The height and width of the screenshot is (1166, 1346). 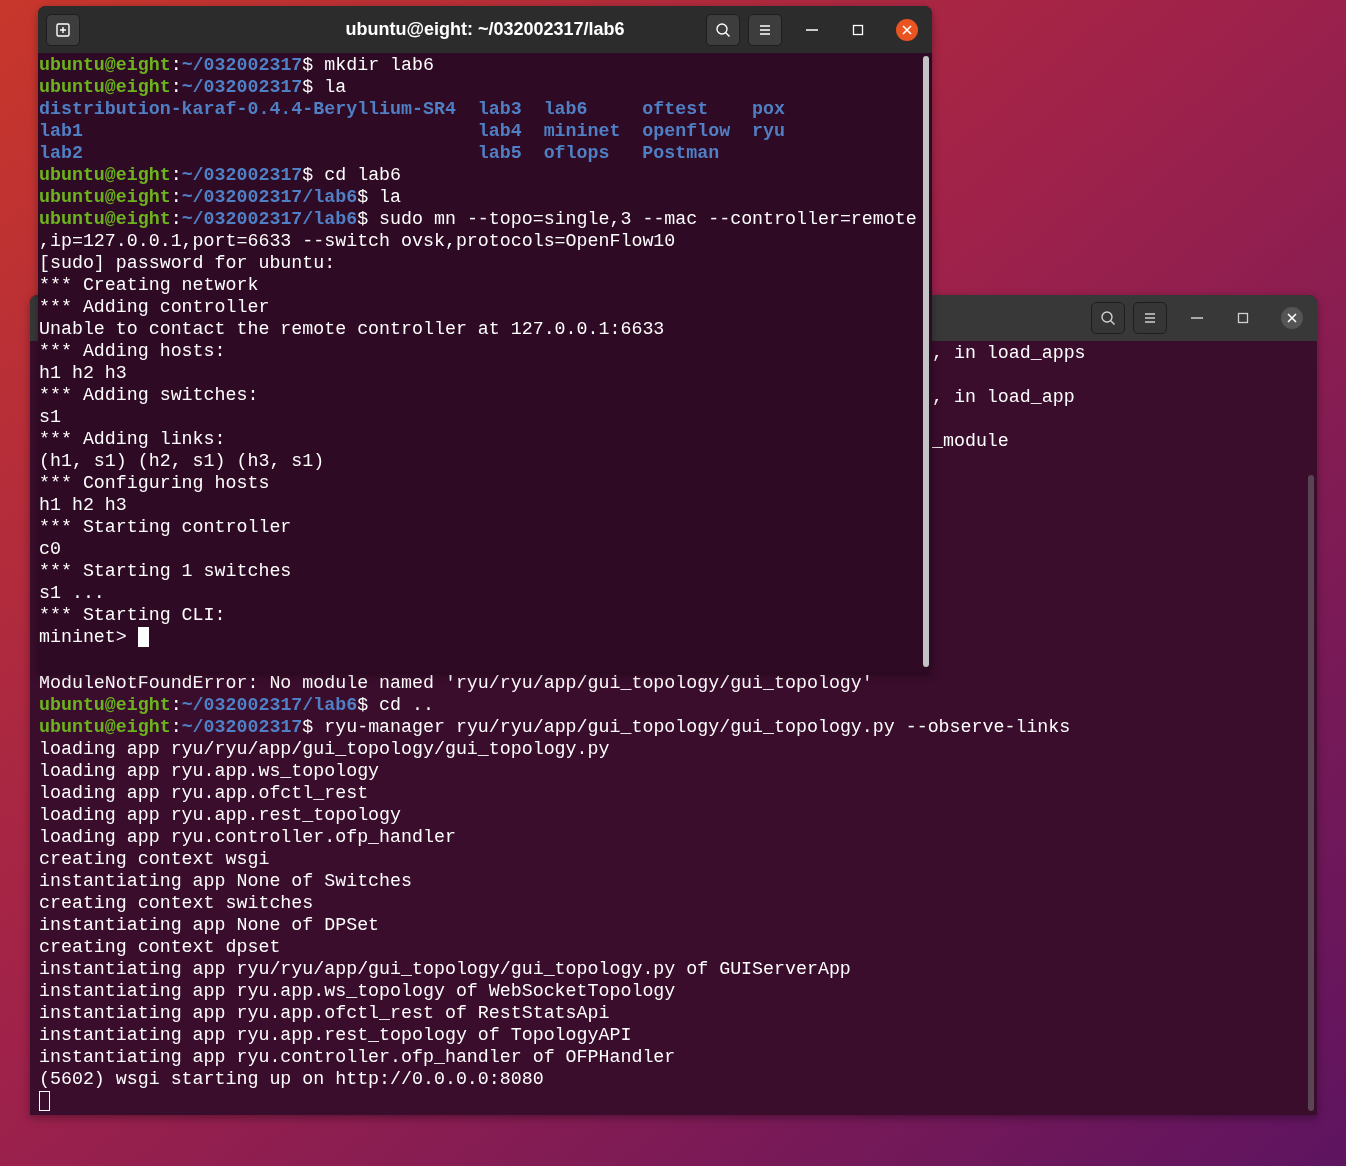 I want to click on terminal-line: instantiating app ryu.app.ofctl_rest of RestStatsApi, so click(x=324, y=1013).